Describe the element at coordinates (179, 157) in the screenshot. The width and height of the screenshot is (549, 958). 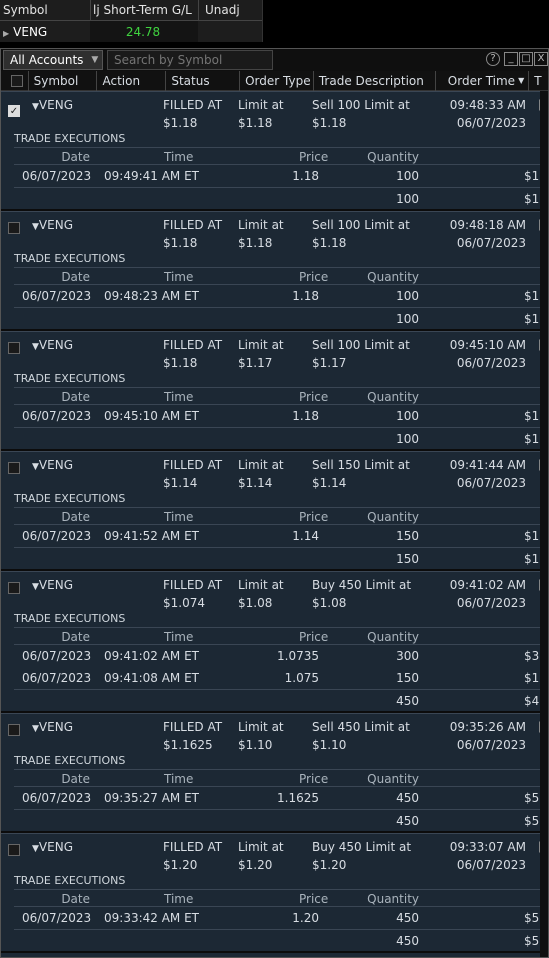
I see `exec-col-time: Time` at that location.